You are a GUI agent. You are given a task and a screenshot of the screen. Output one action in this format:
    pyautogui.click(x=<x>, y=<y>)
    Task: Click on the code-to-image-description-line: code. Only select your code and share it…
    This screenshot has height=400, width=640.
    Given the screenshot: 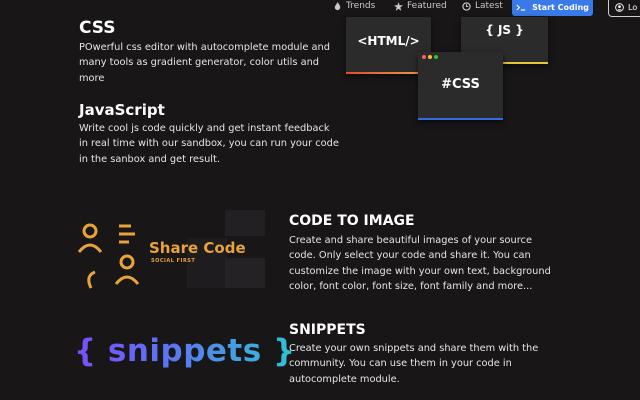 What is the action you would take?
    pyautogui.click(x=410, y=256)
    